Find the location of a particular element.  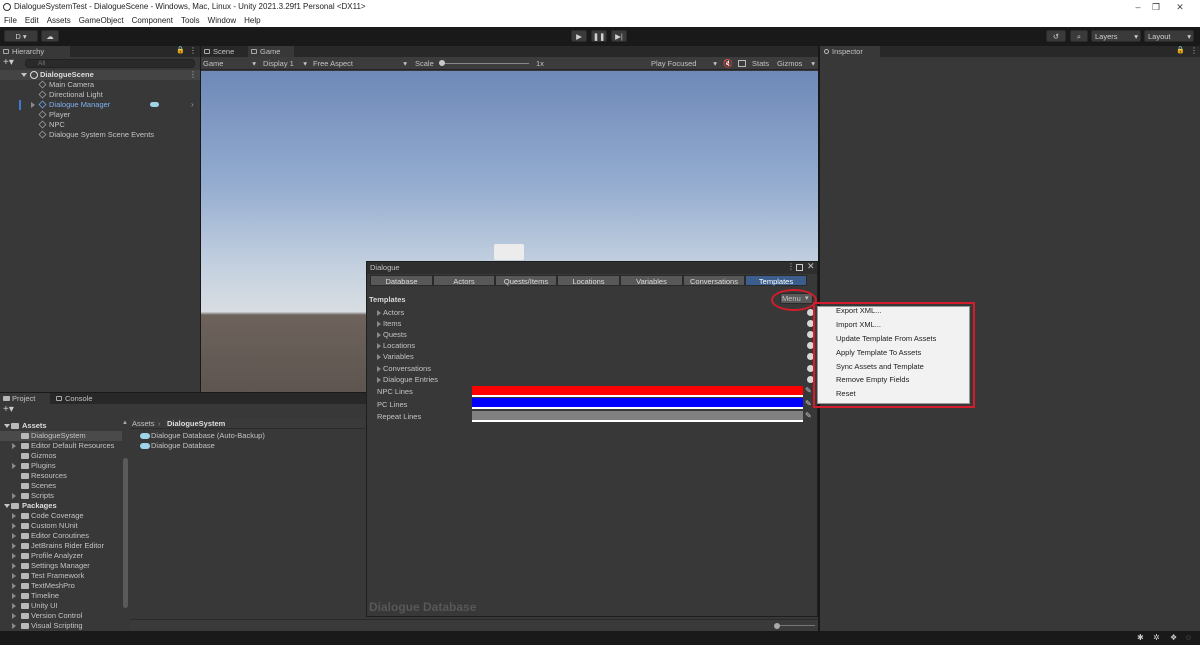

collab-icon: ✱ is located at coordinates (1140, 637).